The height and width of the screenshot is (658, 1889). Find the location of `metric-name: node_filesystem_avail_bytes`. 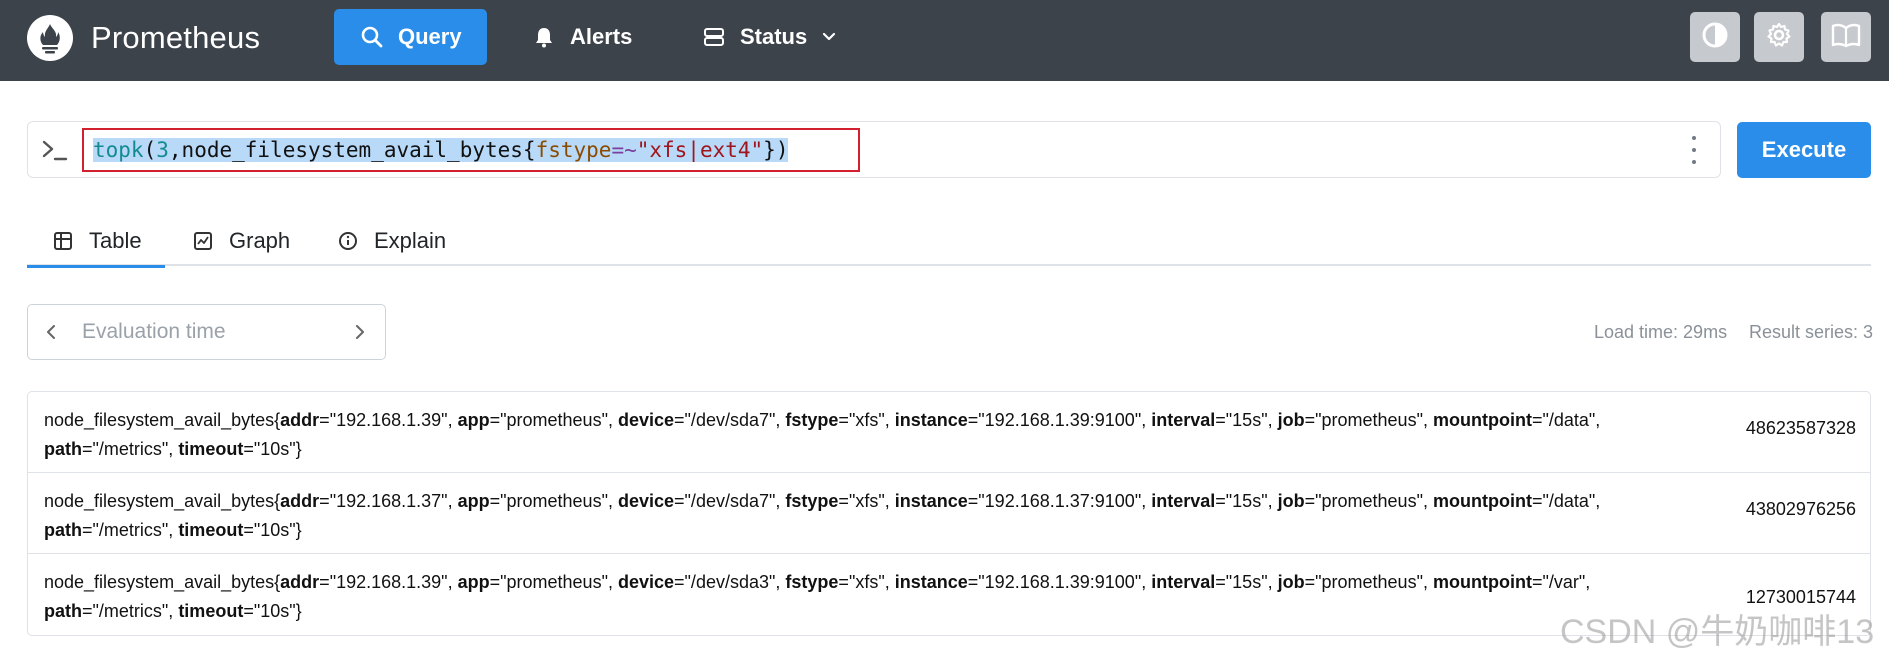

metric-name: node_filesystem_avail_bytes is located at coordinates (159, 501).